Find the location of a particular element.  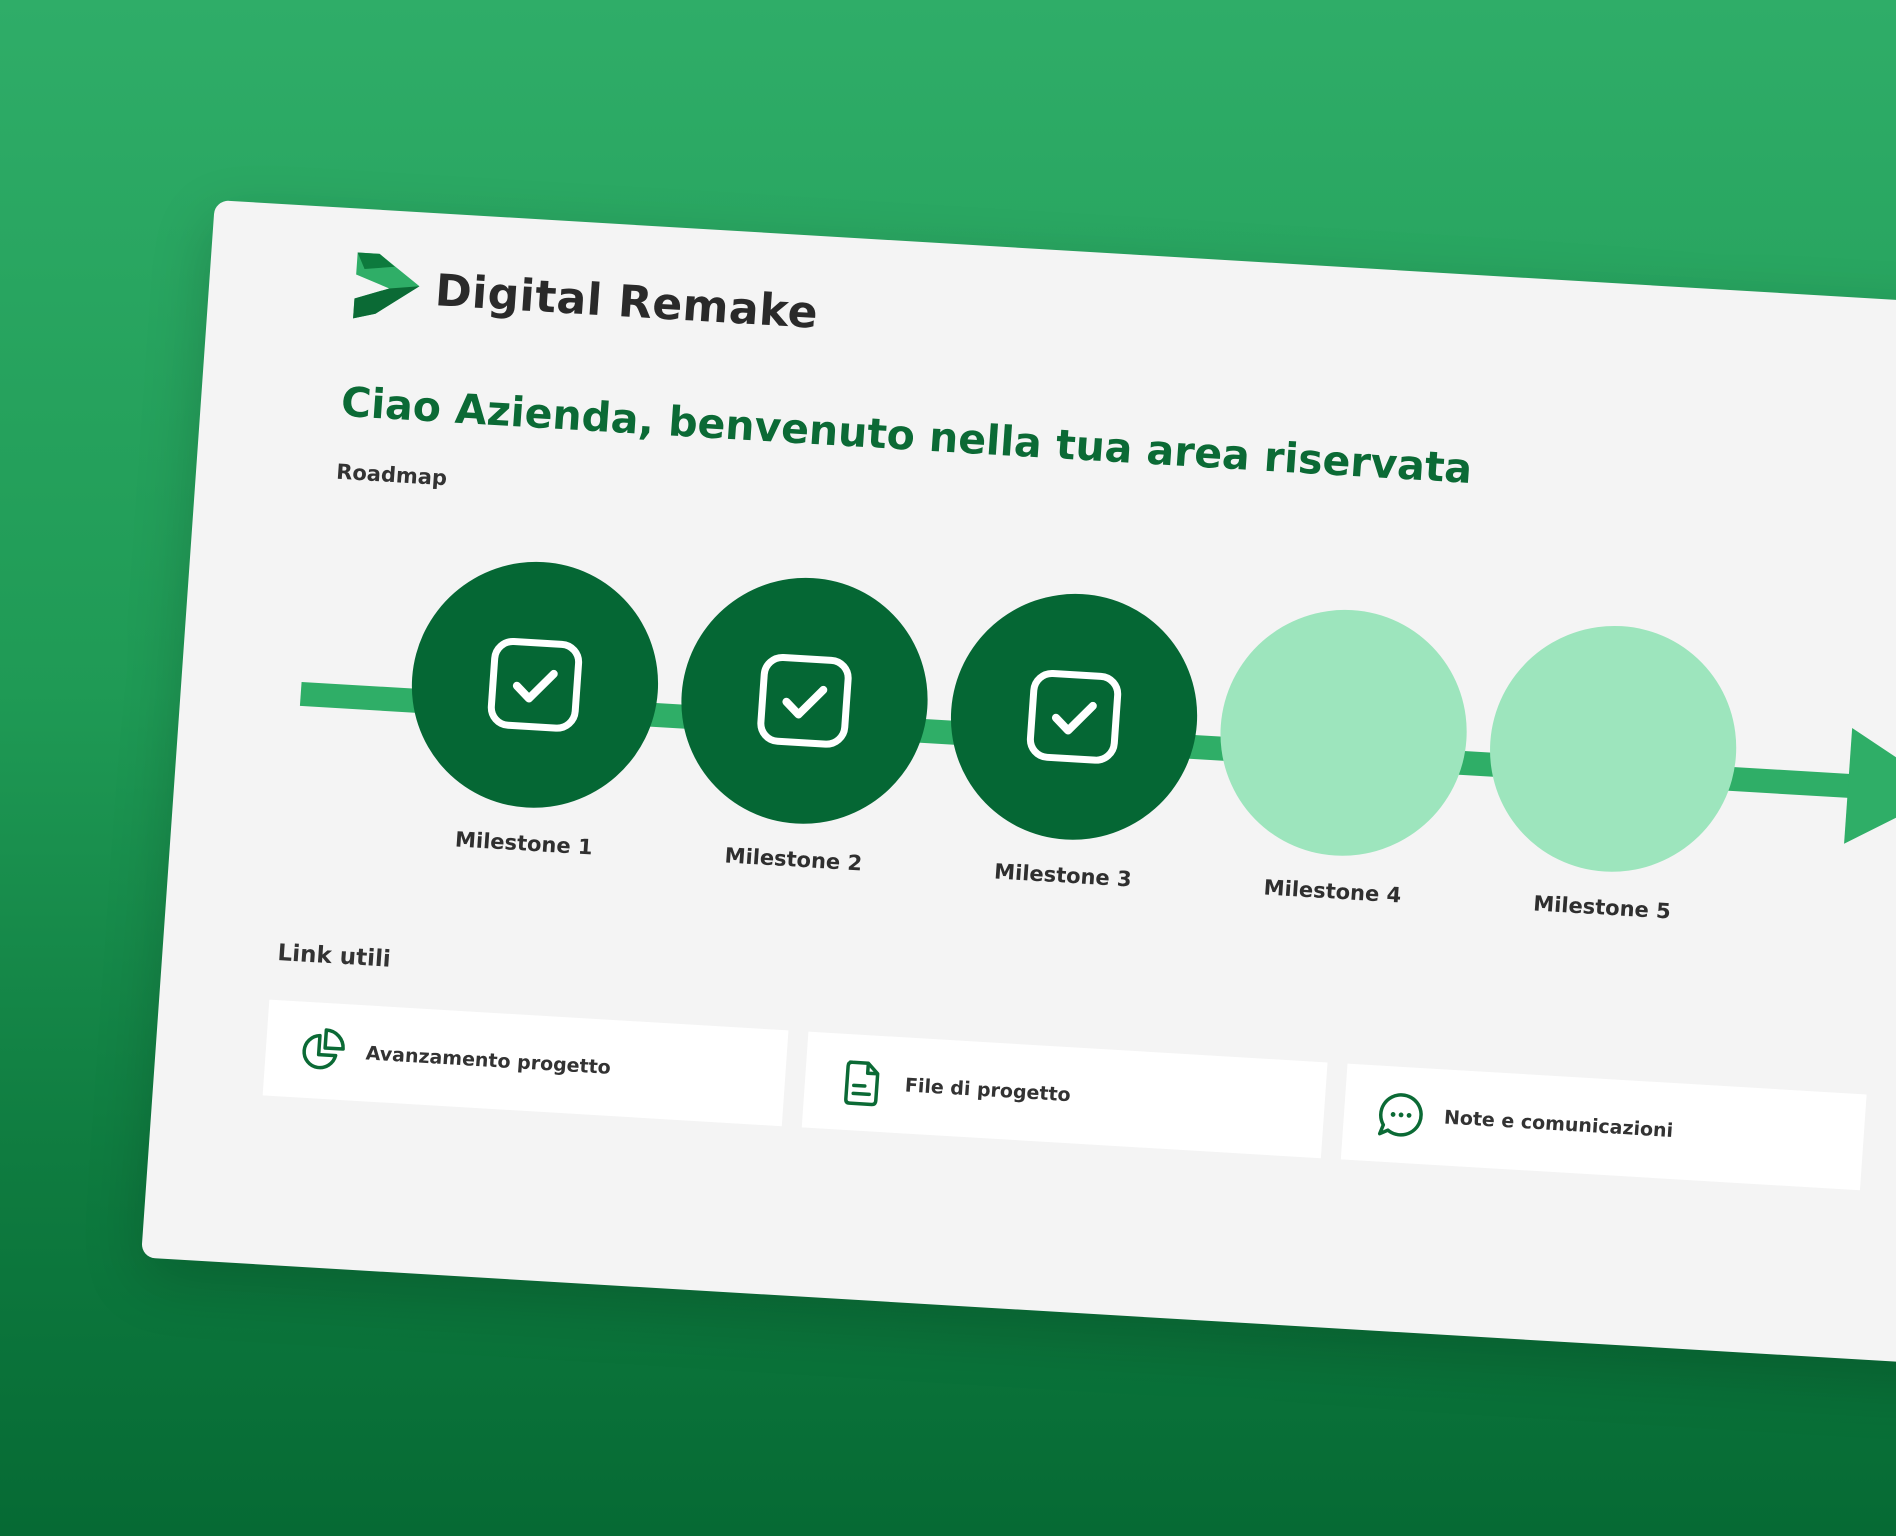

milestone-4: Milestone 4 is located at coordinates (1342, 756).